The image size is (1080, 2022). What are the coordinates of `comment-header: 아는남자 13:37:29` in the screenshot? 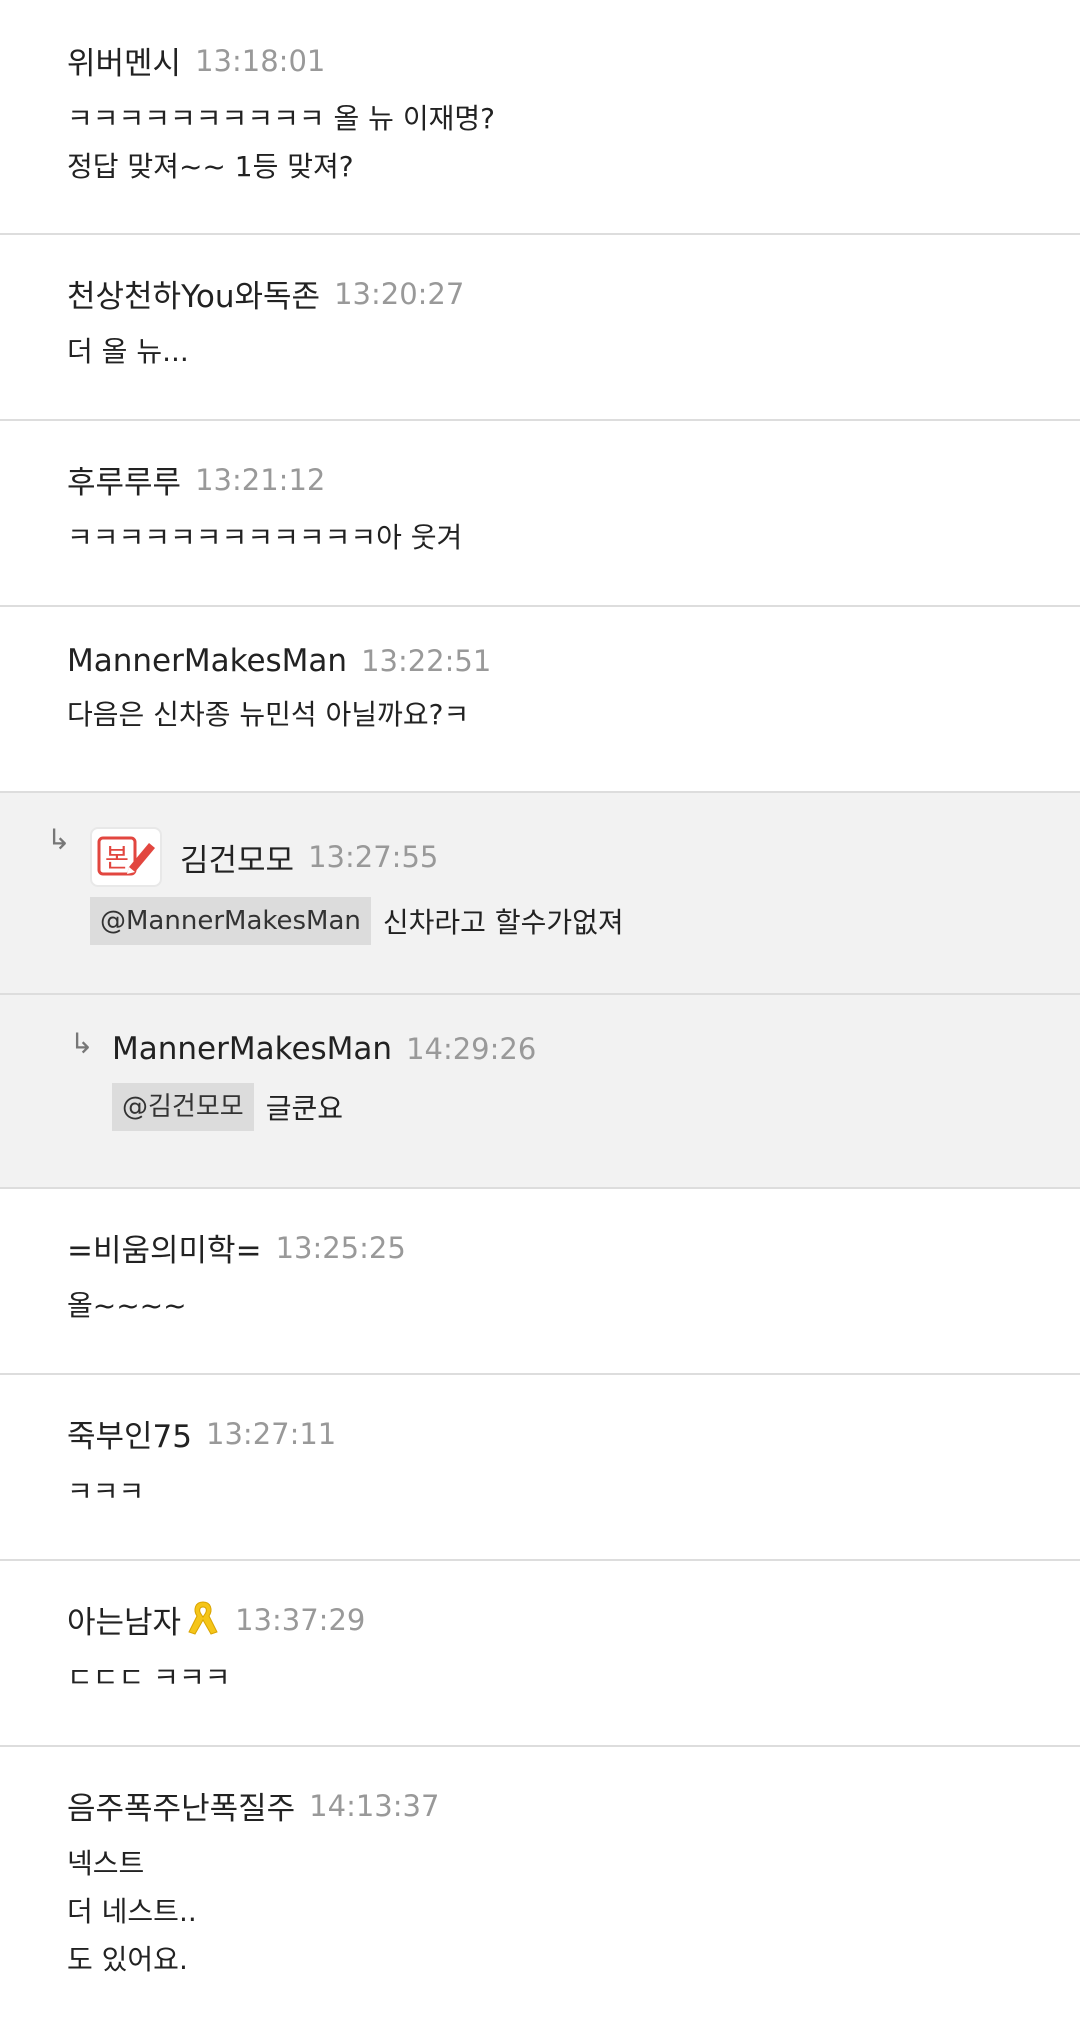 It's located at (573, 1619).